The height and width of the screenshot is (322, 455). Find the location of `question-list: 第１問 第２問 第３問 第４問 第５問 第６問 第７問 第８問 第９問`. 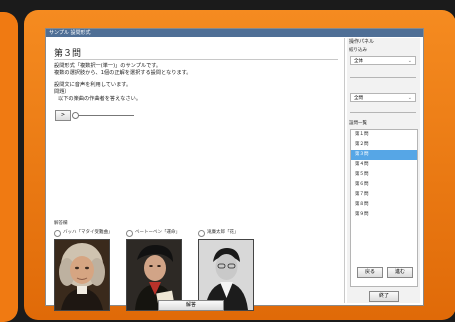

question-list: 第１問 第２問 第３問 第４問 第５問 第６問 第７問 第８問 第９問 is located at coordinates (384, 208).